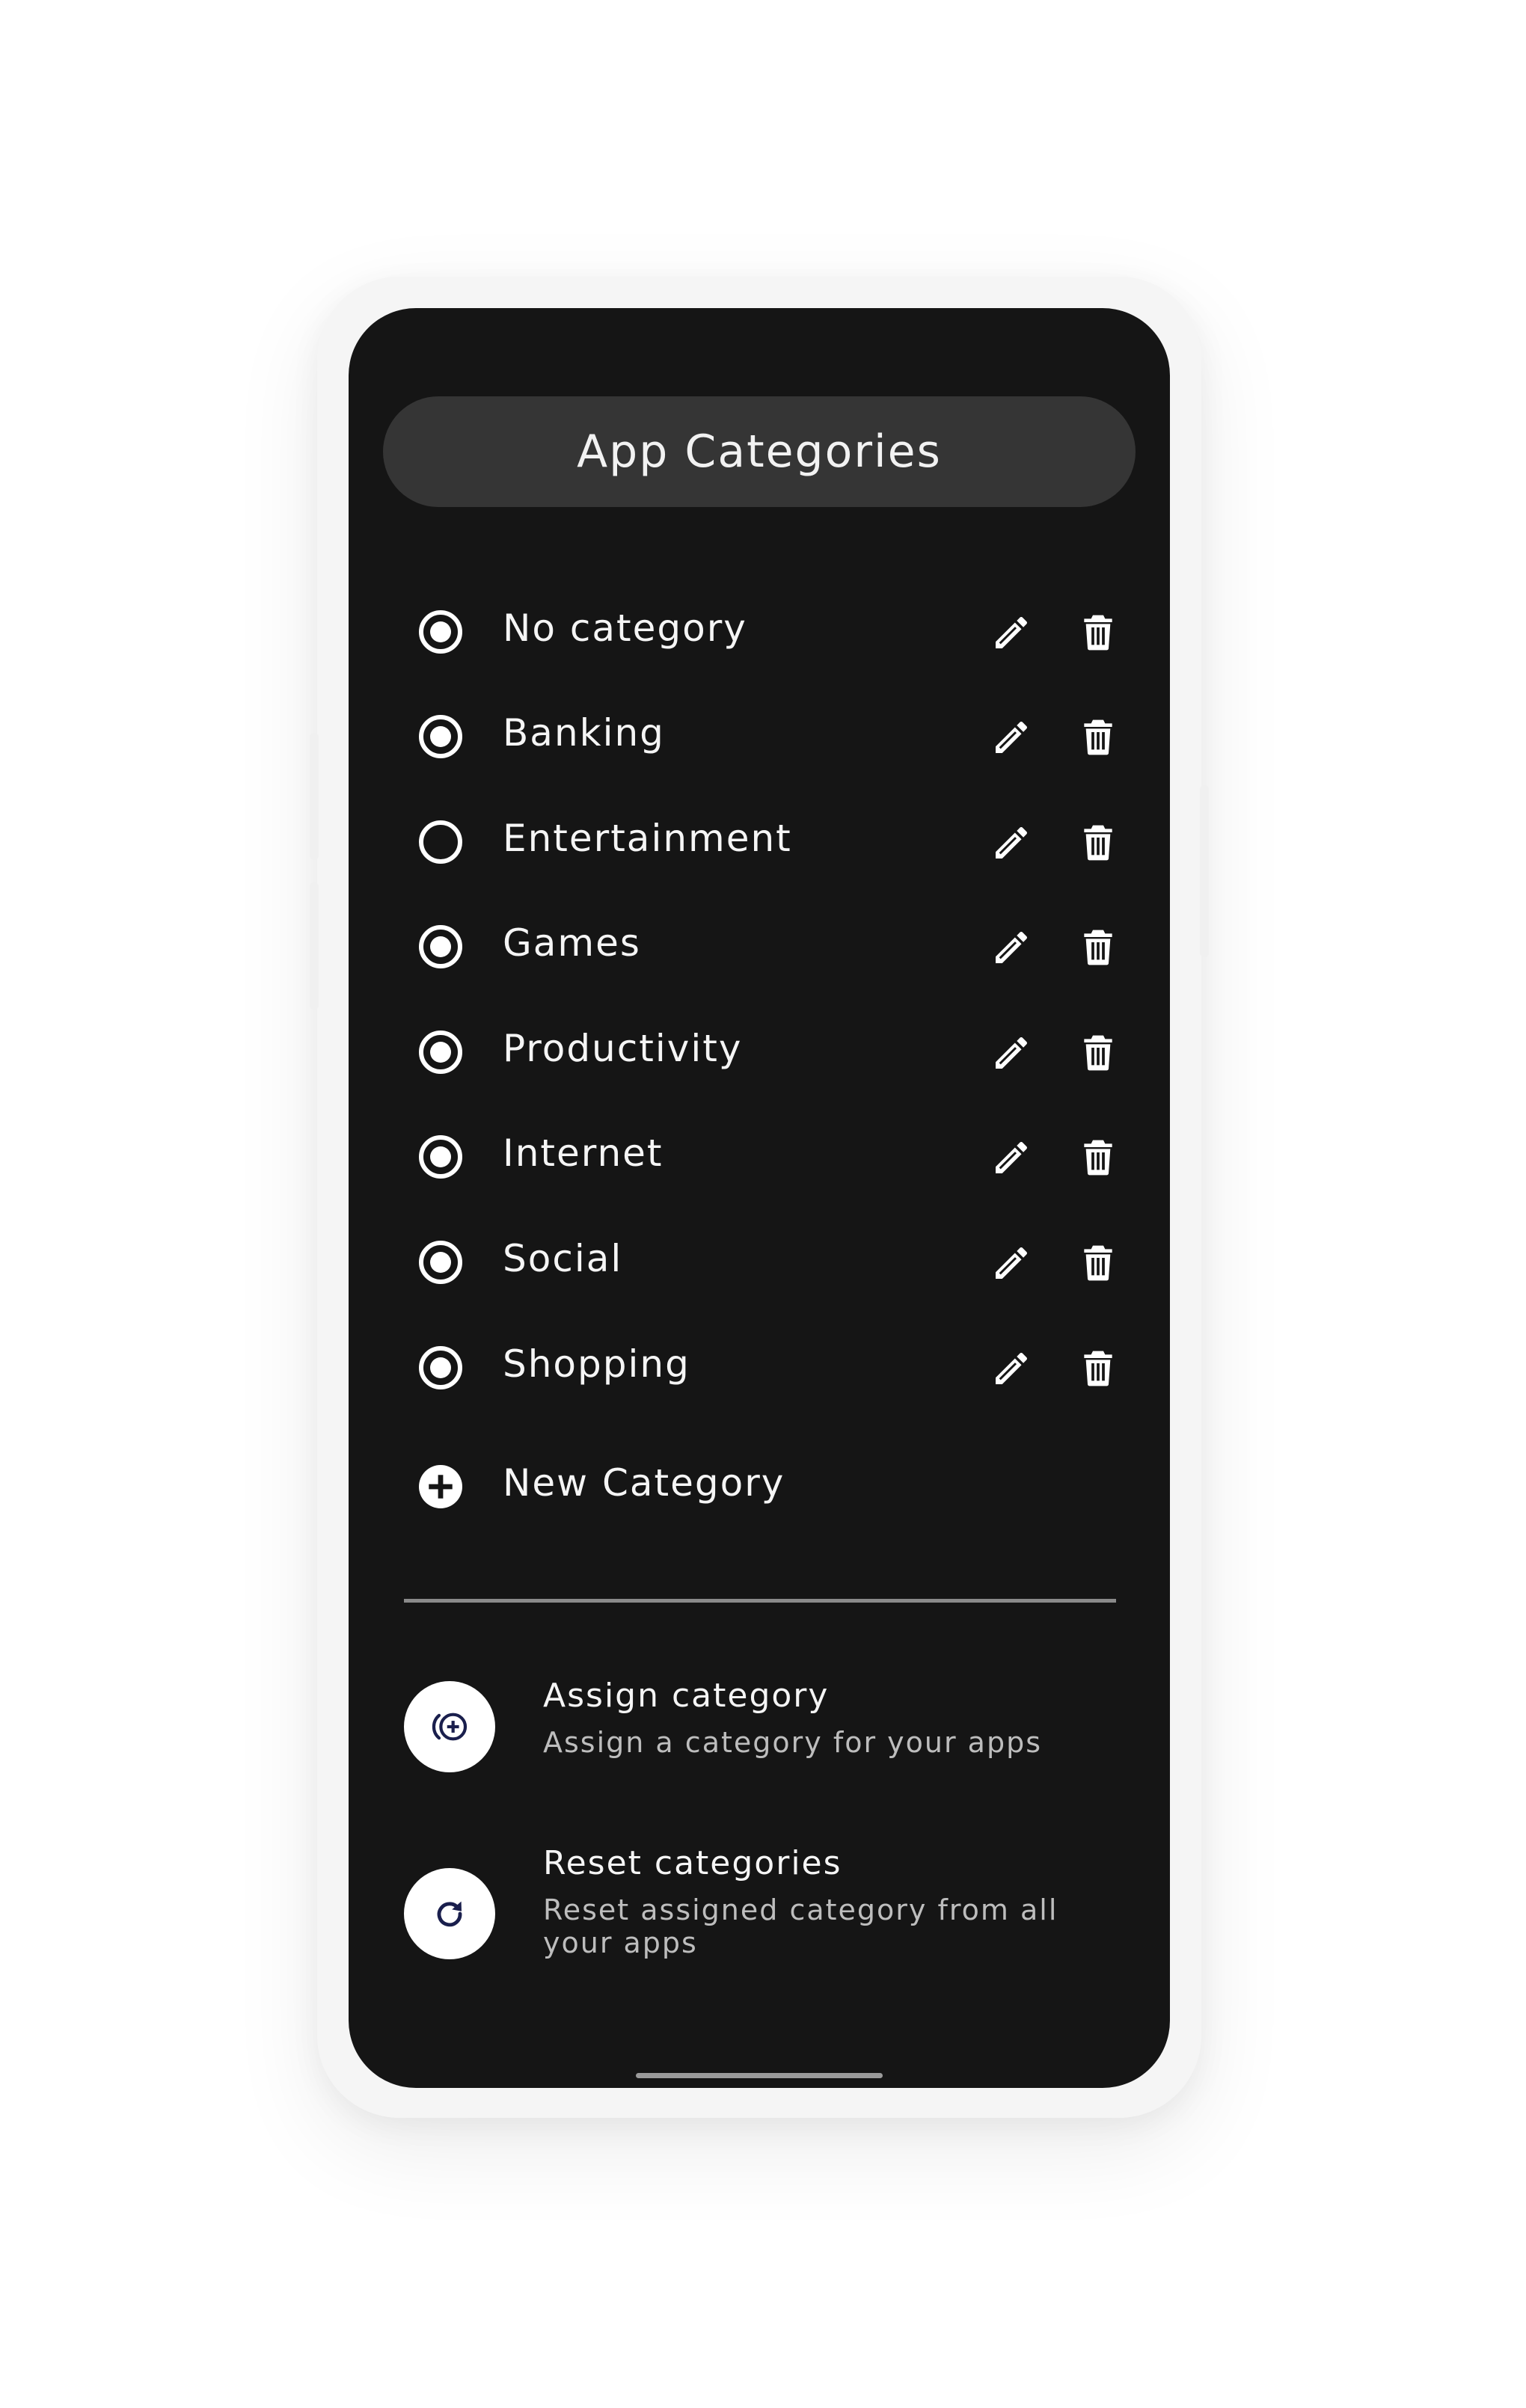  I want to click on category-label: Shopping, so click(596, 1364).